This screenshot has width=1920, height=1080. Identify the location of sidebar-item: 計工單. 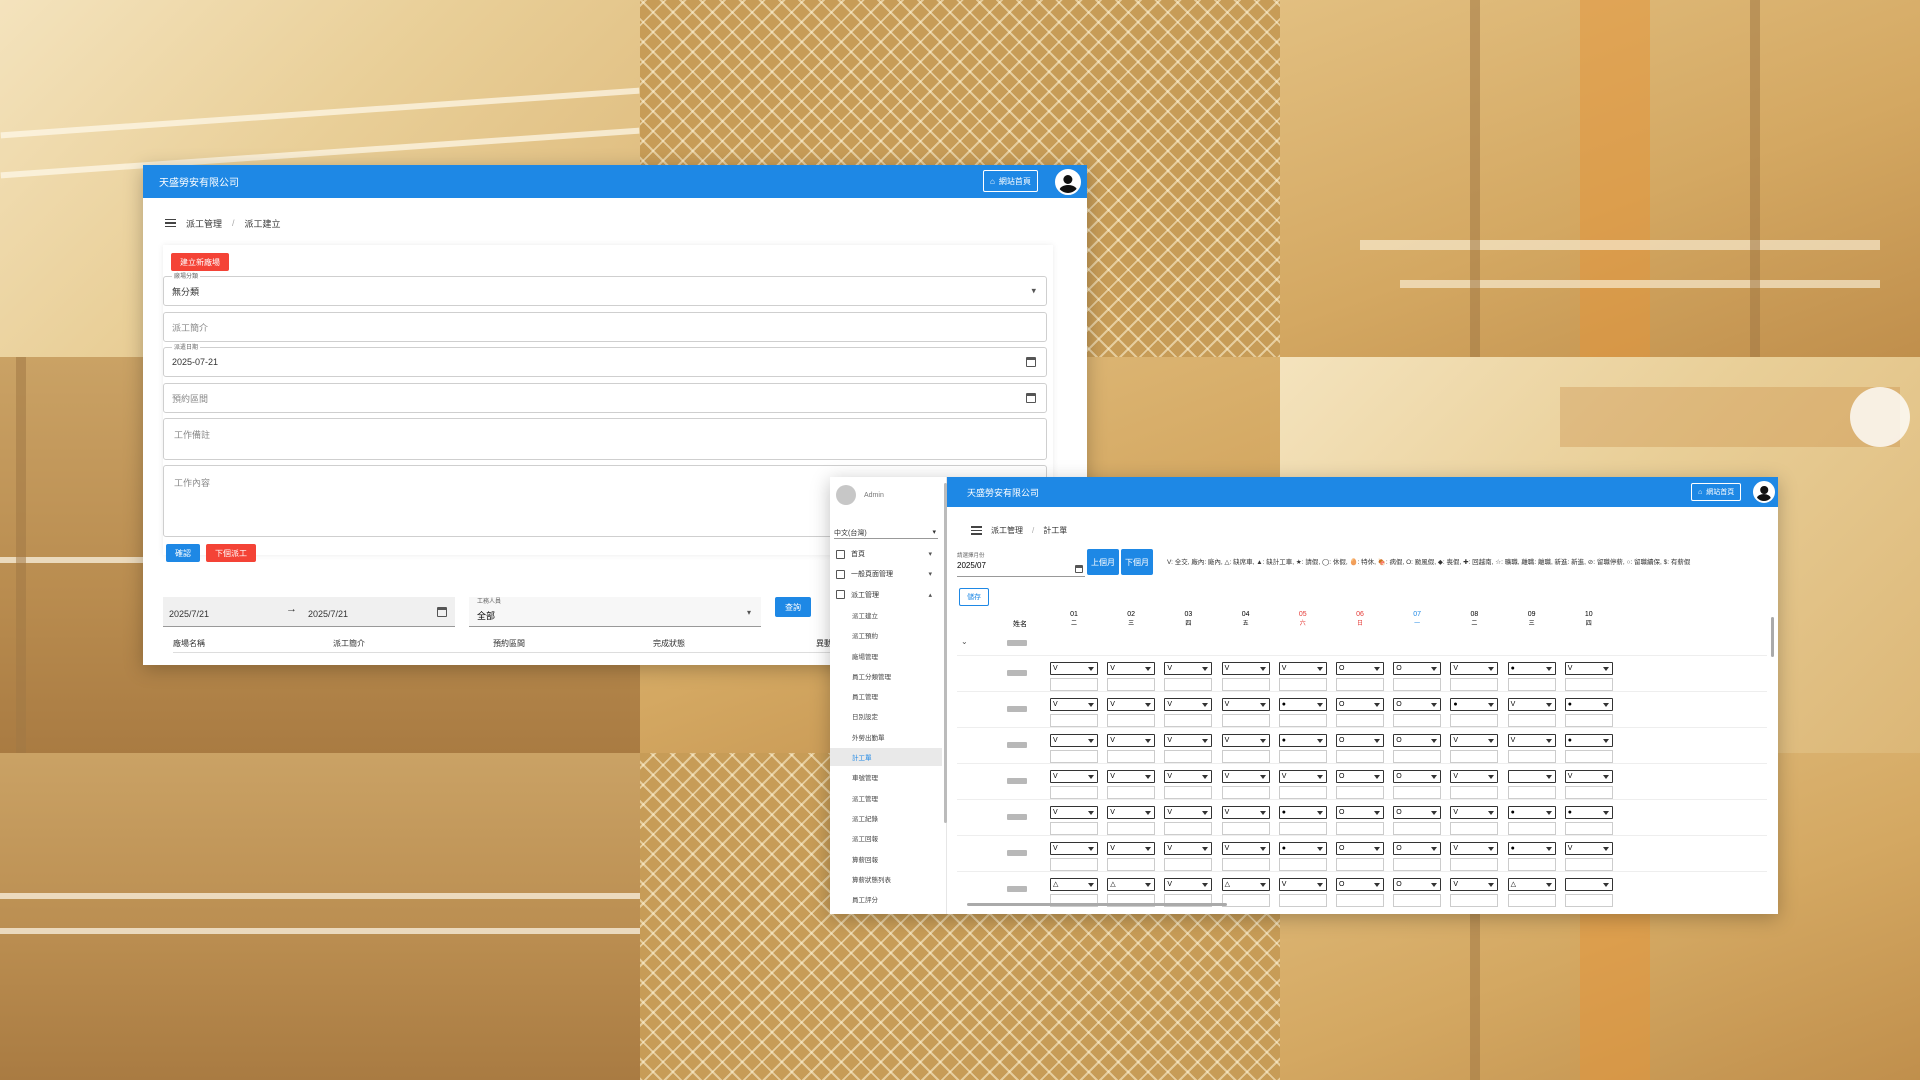
(886, 757).